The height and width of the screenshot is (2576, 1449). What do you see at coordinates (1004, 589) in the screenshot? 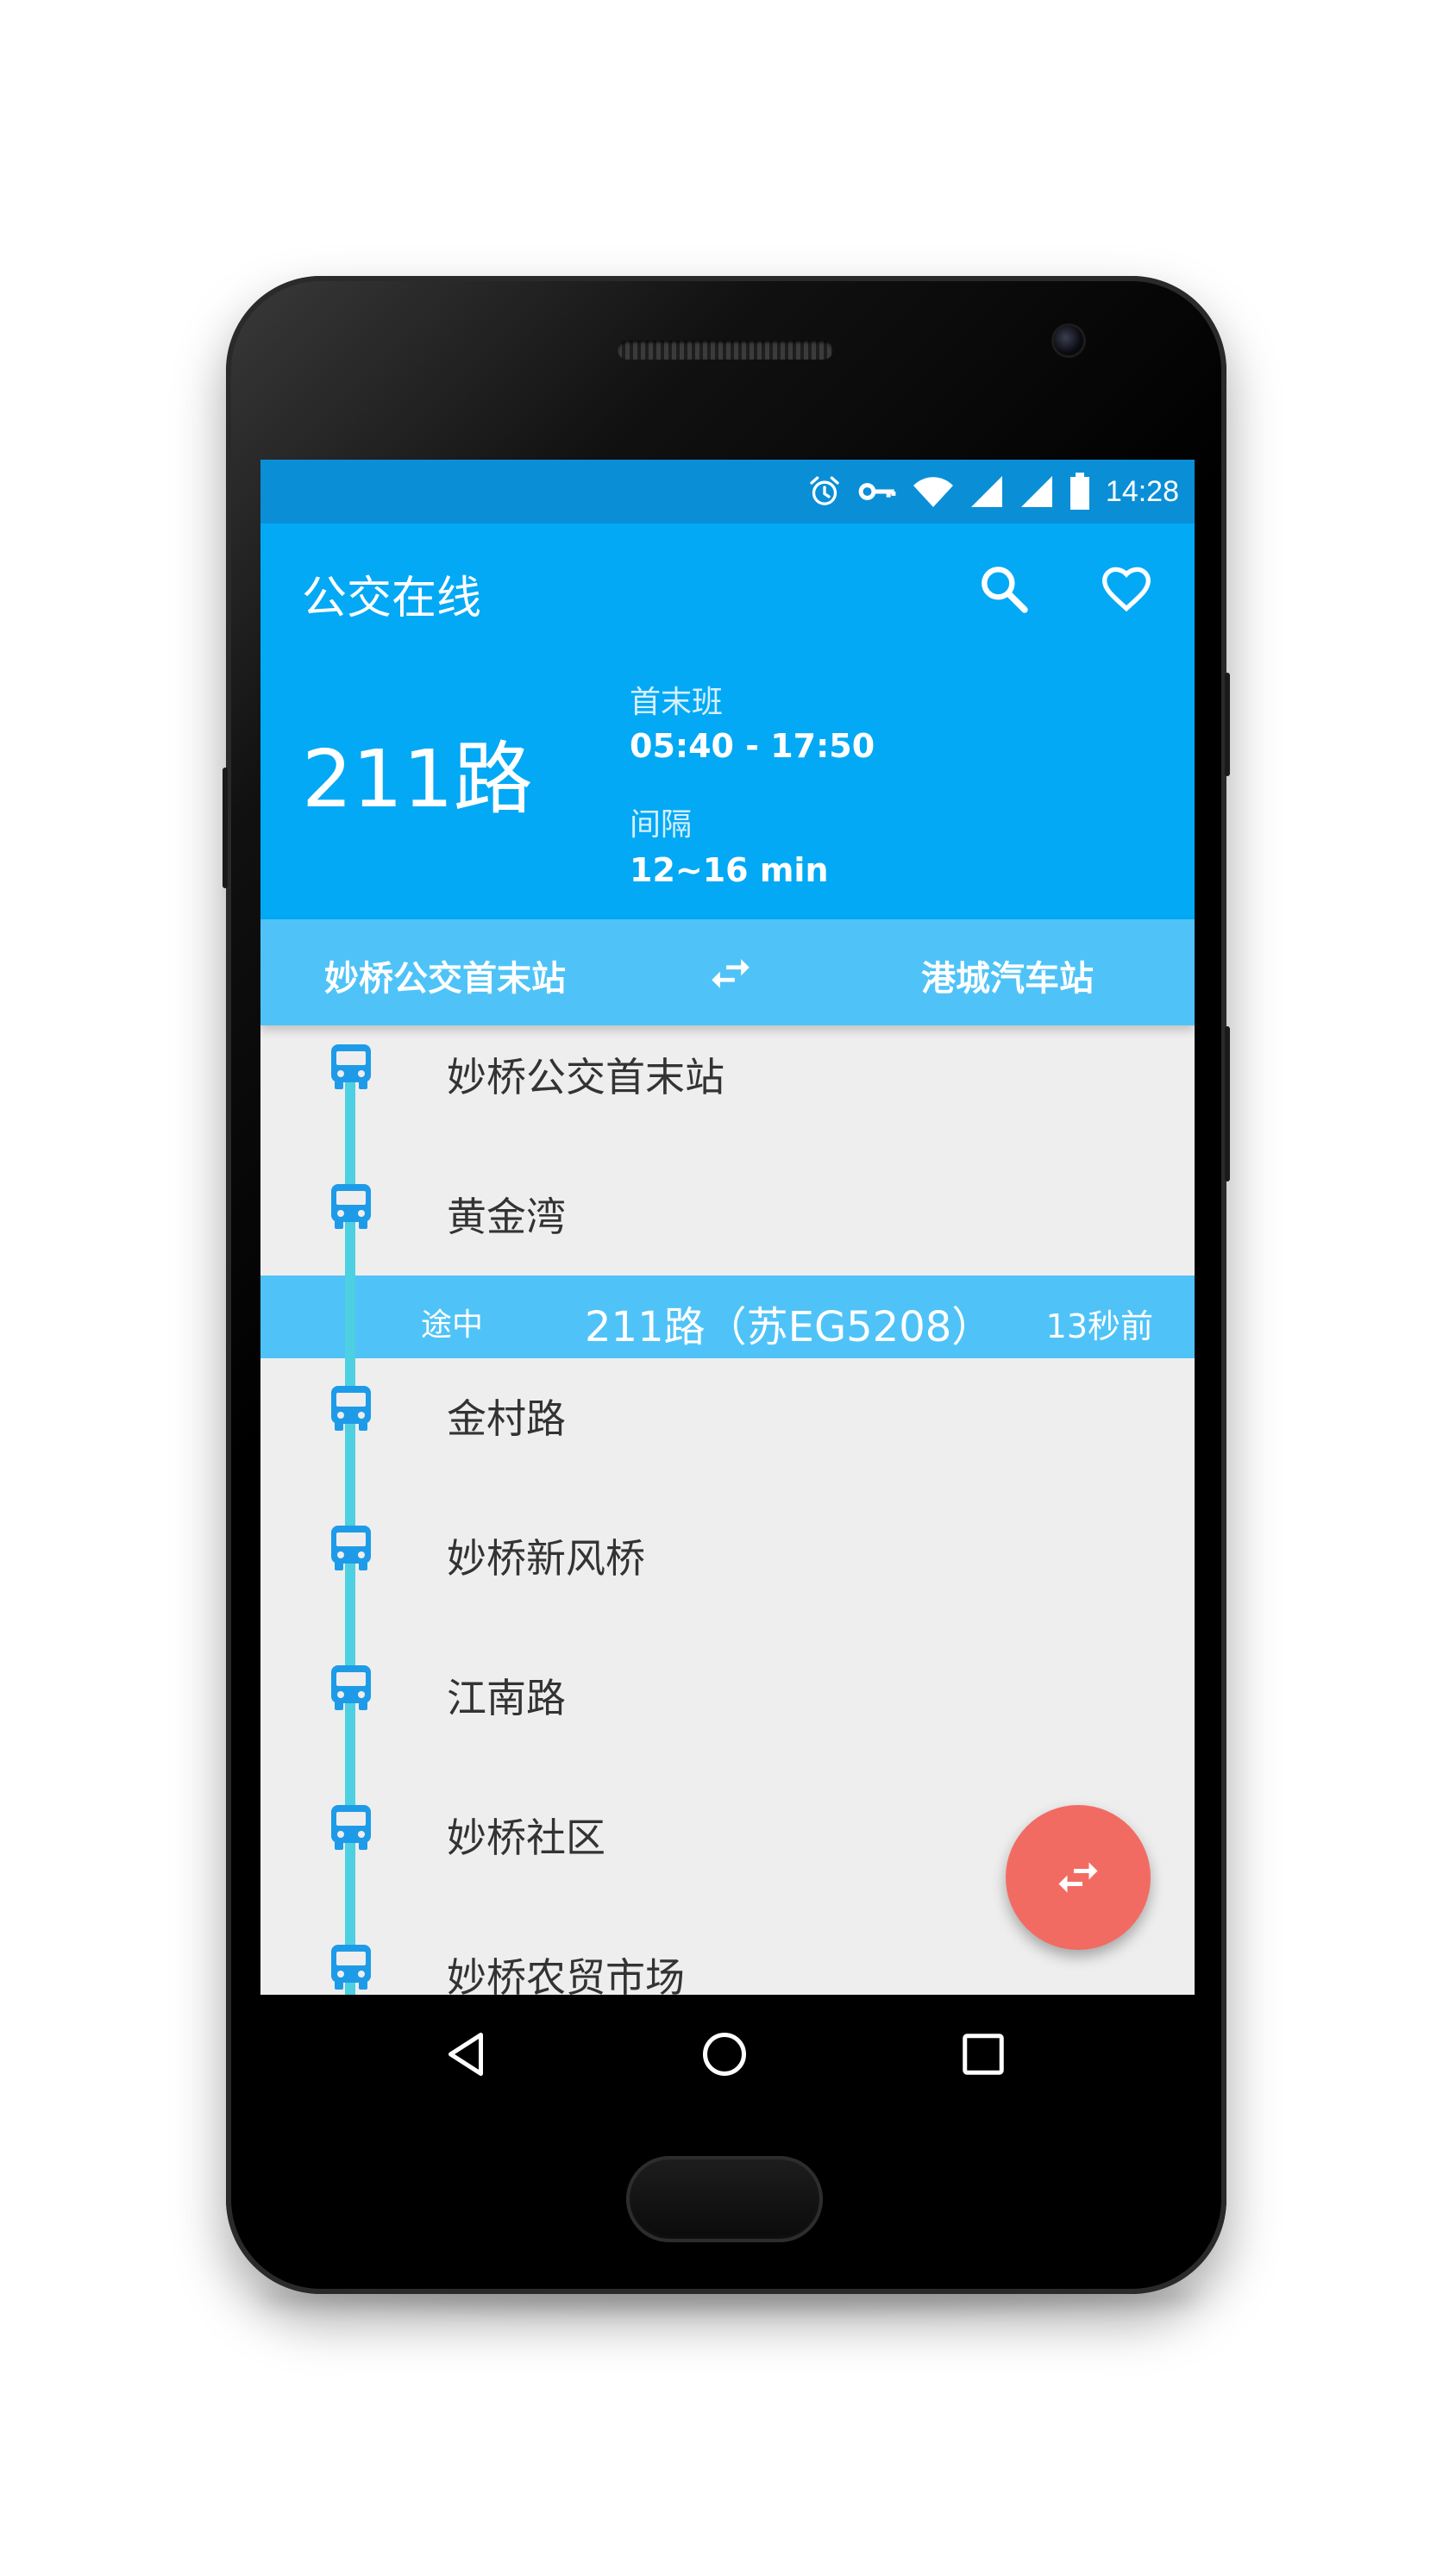
I see `search-icon` at bounding box center [1004, 589].